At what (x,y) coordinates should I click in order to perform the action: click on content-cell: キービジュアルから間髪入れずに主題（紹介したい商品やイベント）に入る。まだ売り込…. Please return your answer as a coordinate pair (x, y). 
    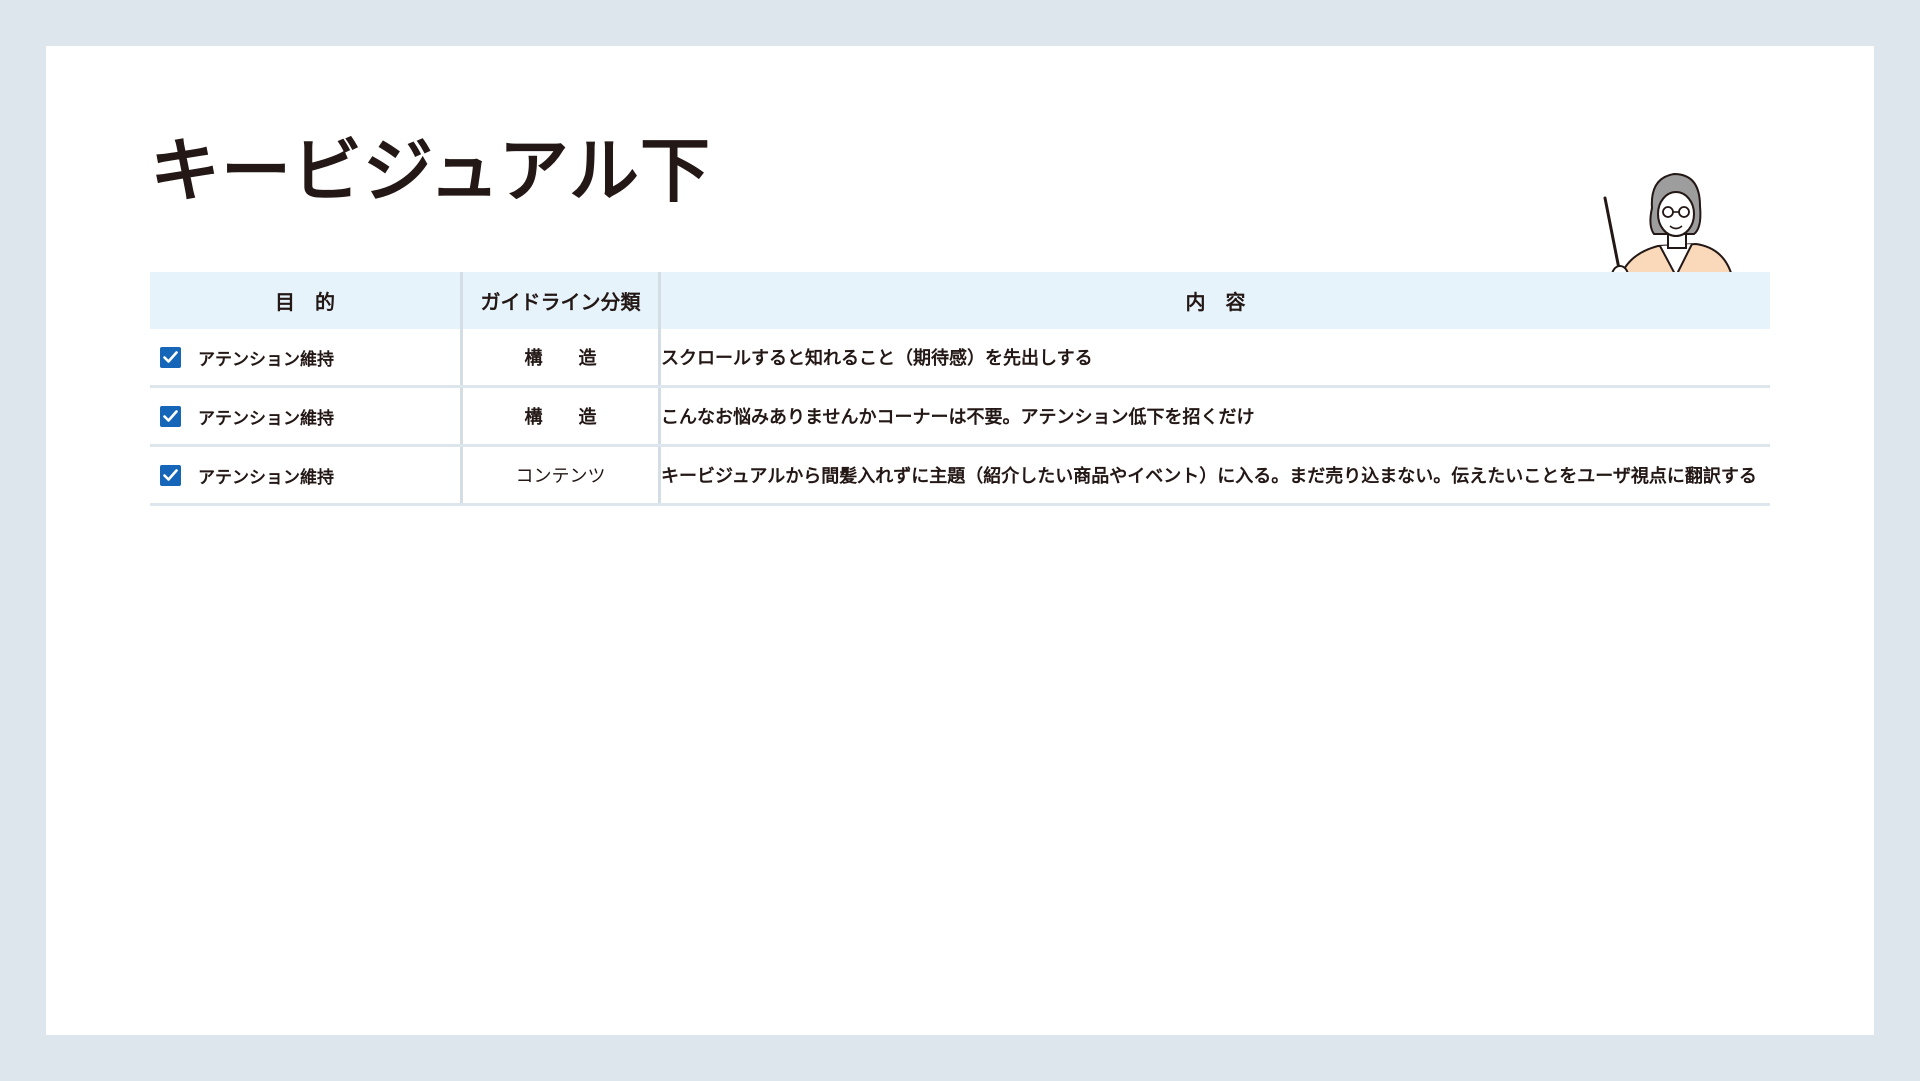
    Looking at the image, I should click on (1214, 475).